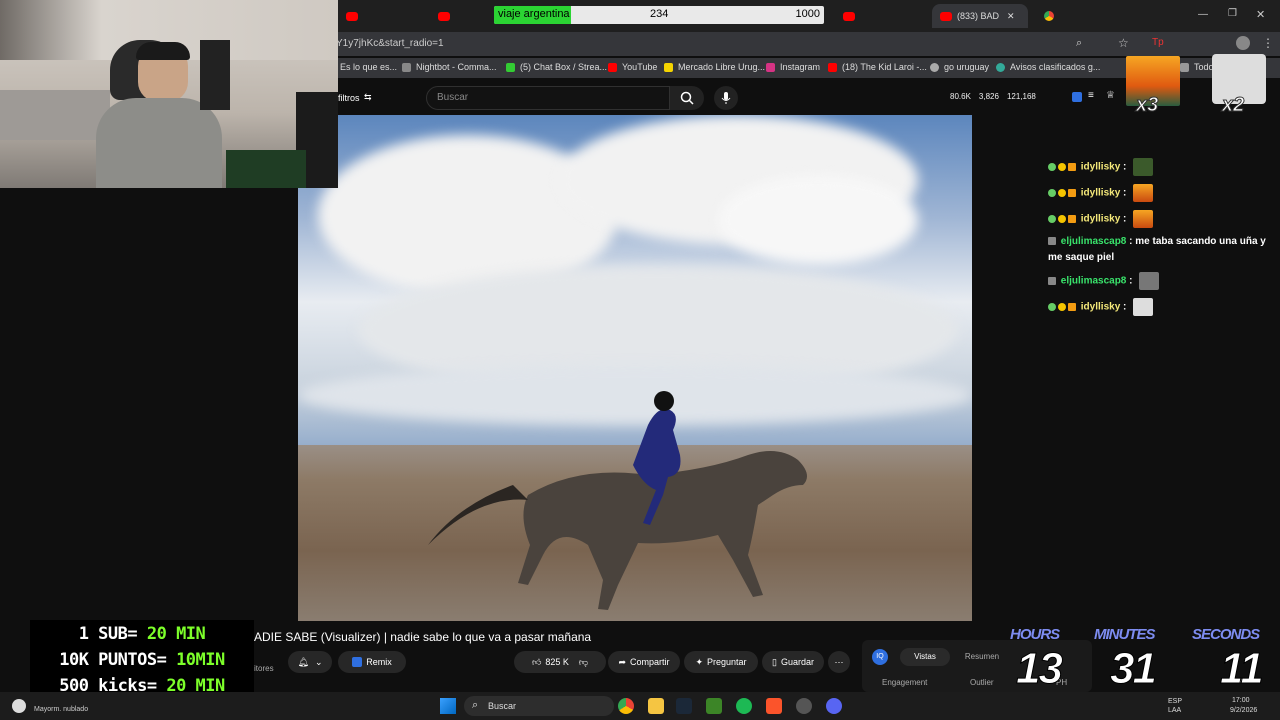  I want to click on ask-button: ✦ Preguntar, so click(721, 662).